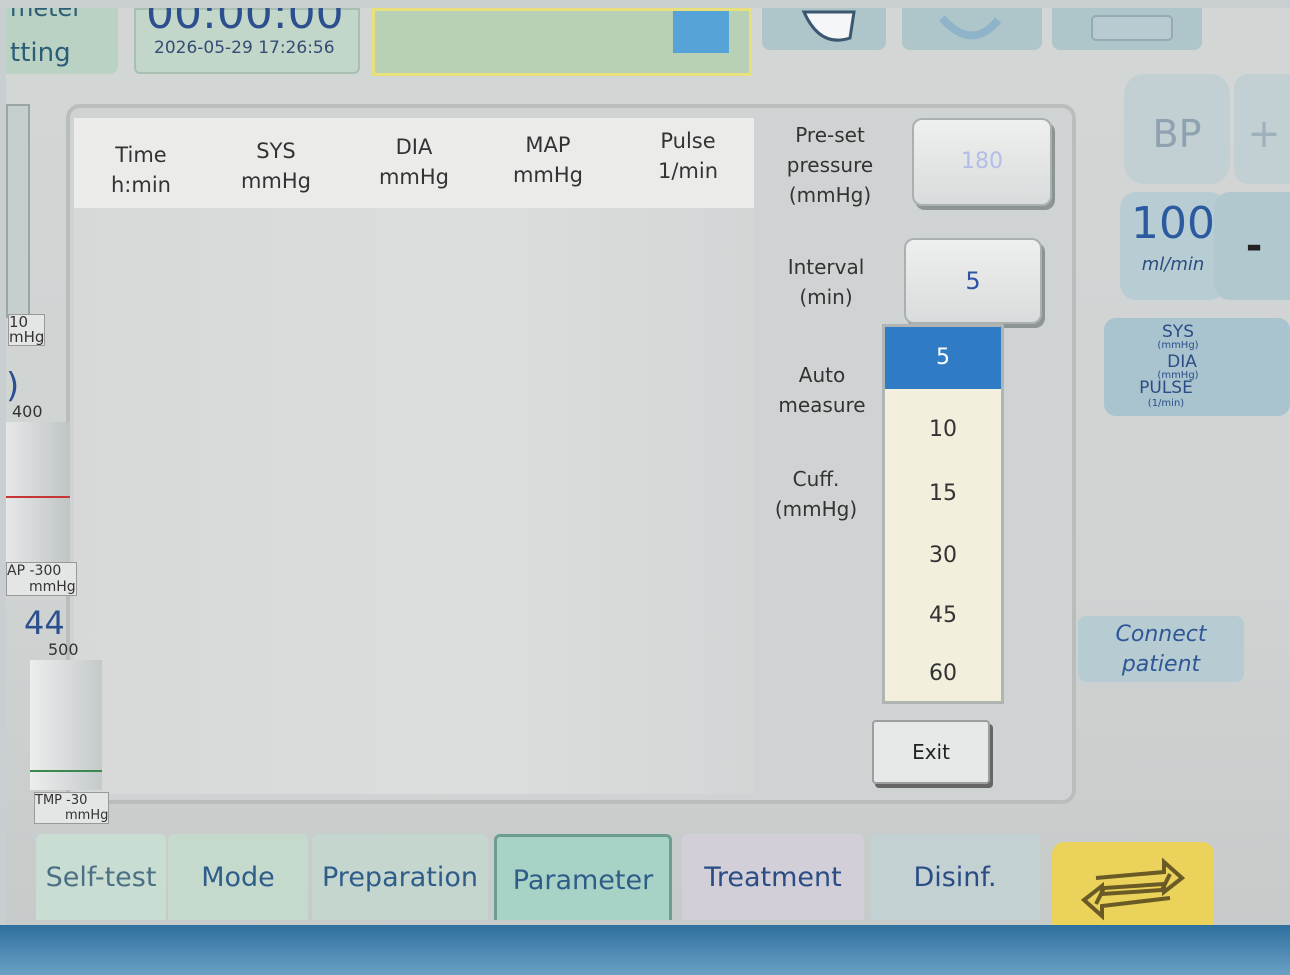 The width and height of the screenshot is (1290, 975). I want to click on preset-pressure-button: 180, so click(982, 162).